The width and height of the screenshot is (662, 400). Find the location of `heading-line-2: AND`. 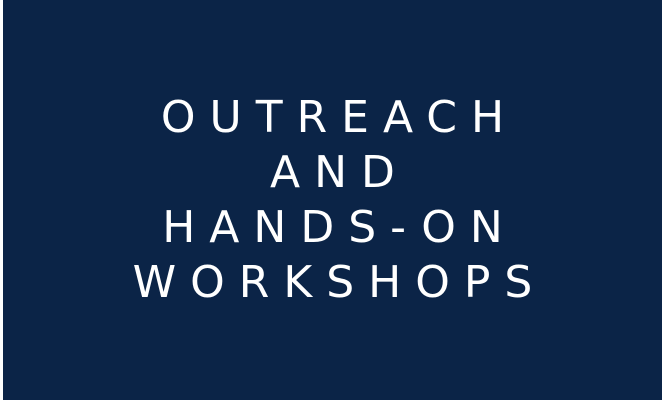

heading-line-2: AND is located at coordinates (339, 172).